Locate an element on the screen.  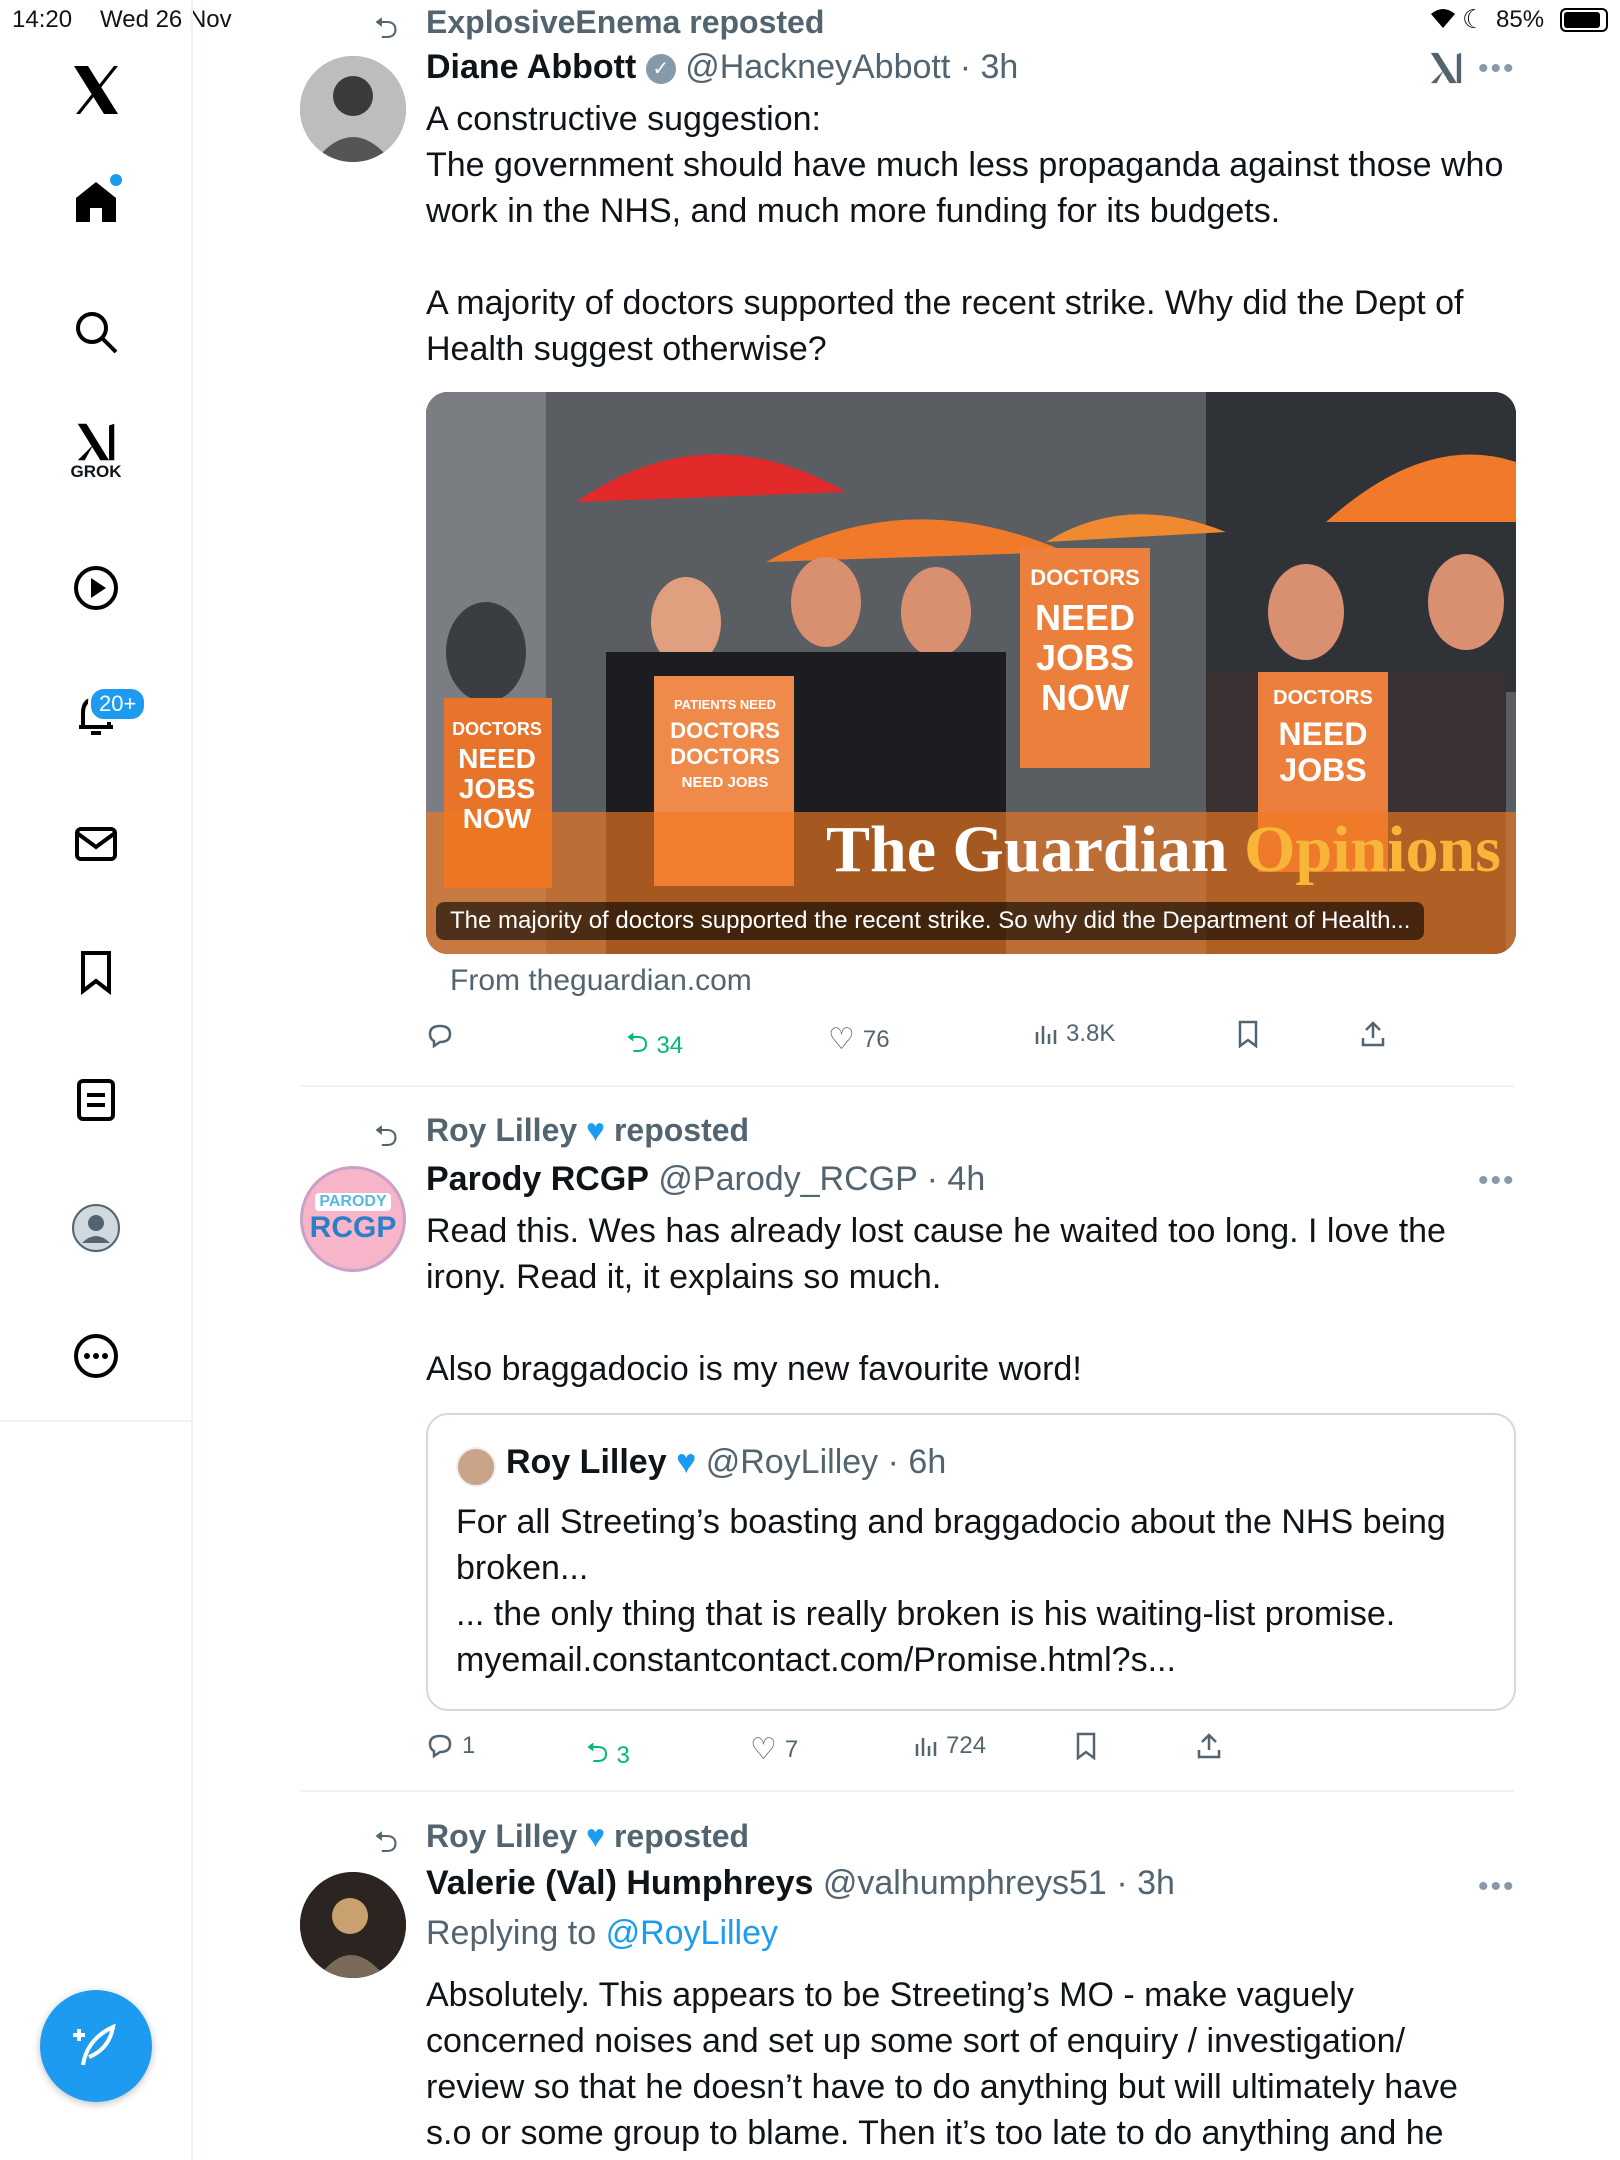
quoted-header: Roy Lilley ♥ @RoyLilley · 6h is located at coordinates (726, 1462).